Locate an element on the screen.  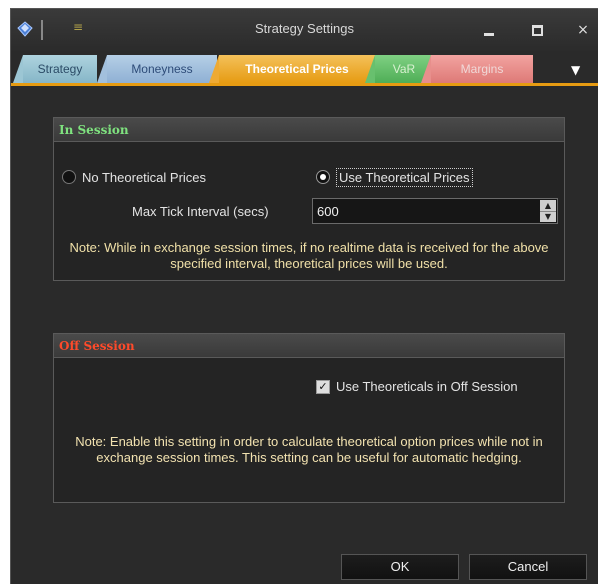
in-session-title: In Session is located at coordinates (309, 130).